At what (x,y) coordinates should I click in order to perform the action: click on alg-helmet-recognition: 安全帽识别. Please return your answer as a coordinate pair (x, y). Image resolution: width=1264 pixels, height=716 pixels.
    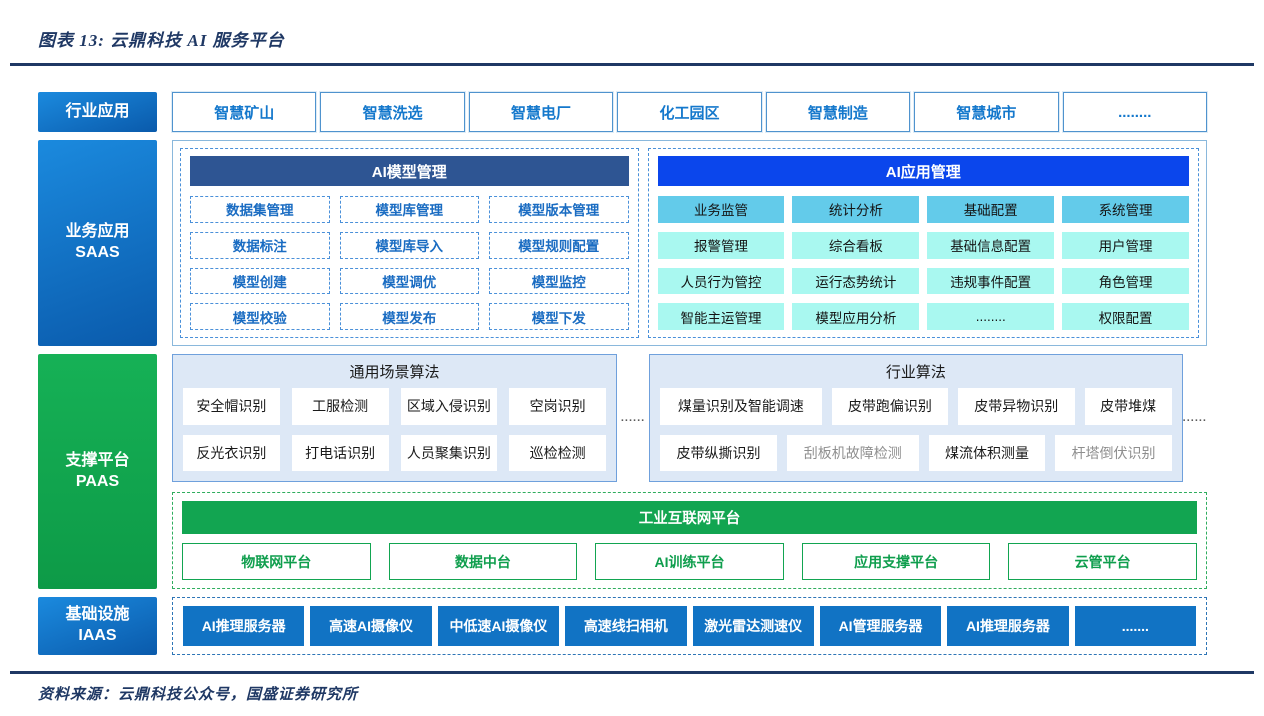
    Looking at the image, I should click on (231, 406).